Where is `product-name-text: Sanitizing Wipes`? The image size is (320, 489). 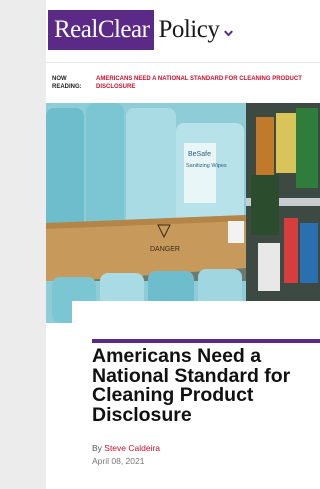 product-name-text: Sanitizing Wipes is located at coordinates (206, 166).